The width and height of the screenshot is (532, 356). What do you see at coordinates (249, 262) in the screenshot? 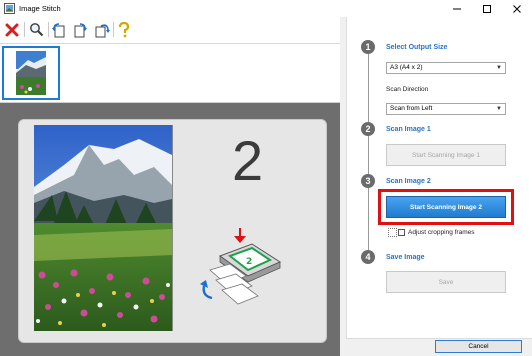
I see `svg-text: 2` at bounding box center [249, 262].